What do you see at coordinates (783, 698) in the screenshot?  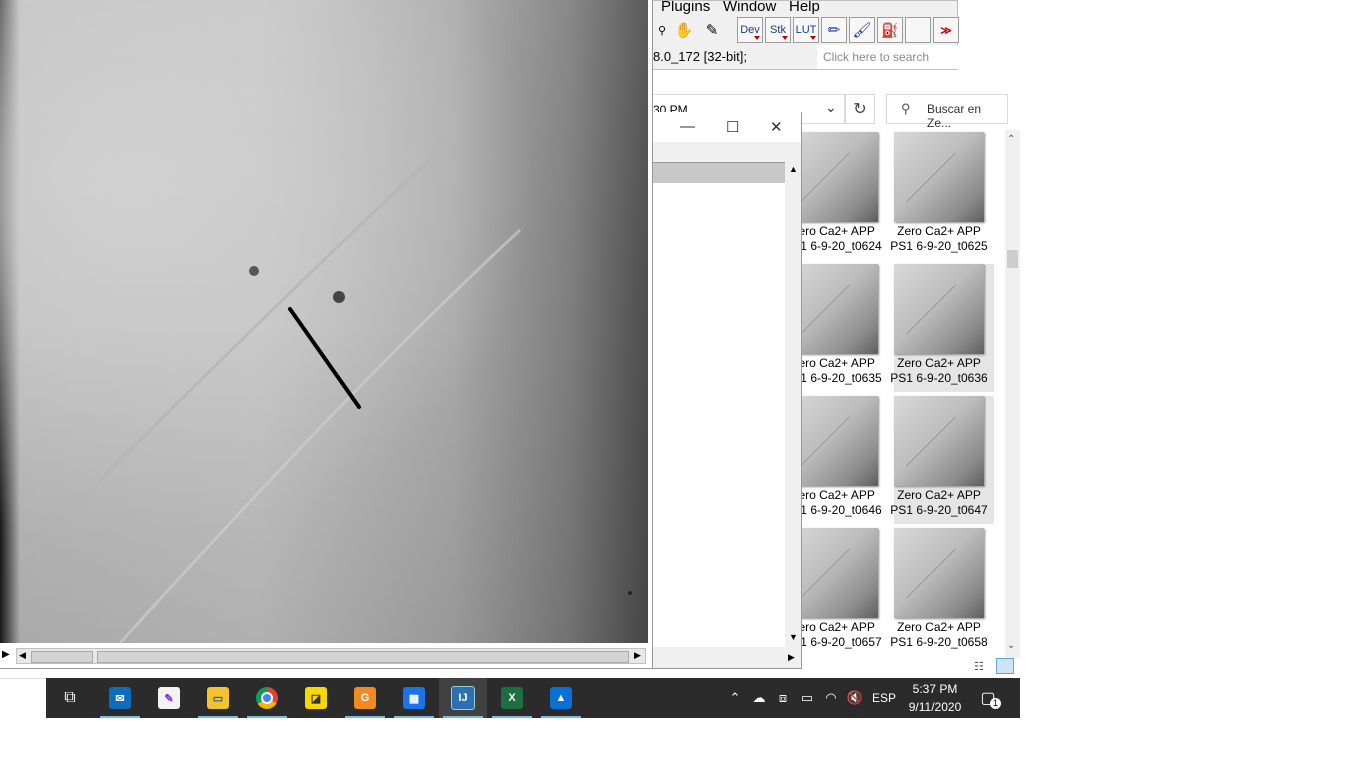 I see `security-icon: ⧈` at bounding box center [783, 698].